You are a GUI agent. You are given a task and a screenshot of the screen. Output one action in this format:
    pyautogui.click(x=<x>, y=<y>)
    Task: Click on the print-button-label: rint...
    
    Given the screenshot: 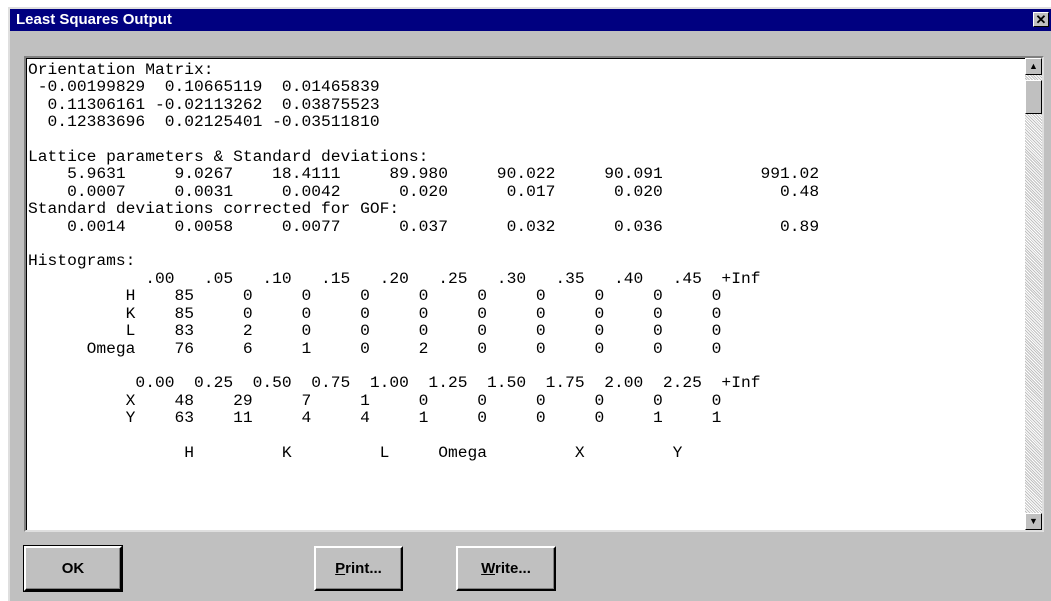 What is the action you would take?
    pyautogui.click(x=363, y=568)
    